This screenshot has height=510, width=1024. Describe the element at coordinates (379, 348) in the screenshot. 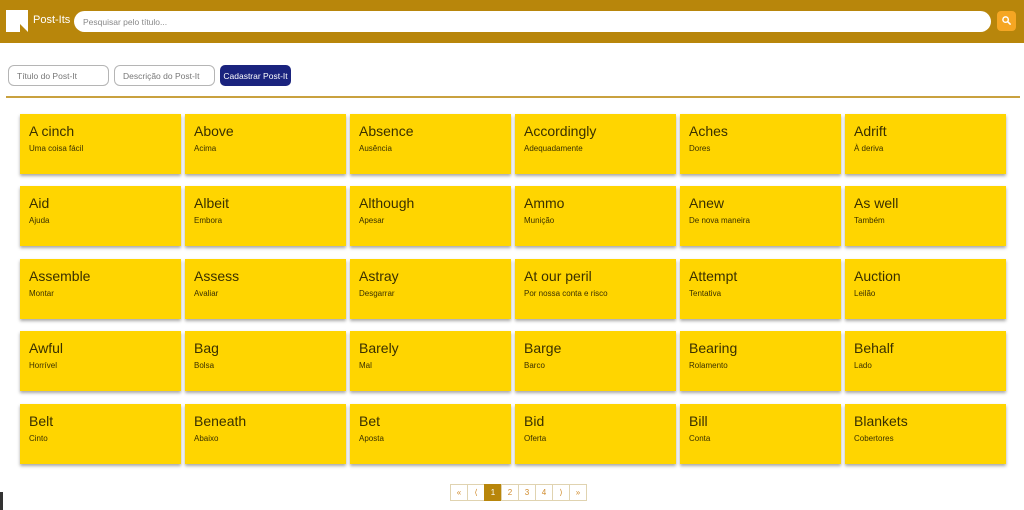

I see `post-it-title: Barely` at that location.